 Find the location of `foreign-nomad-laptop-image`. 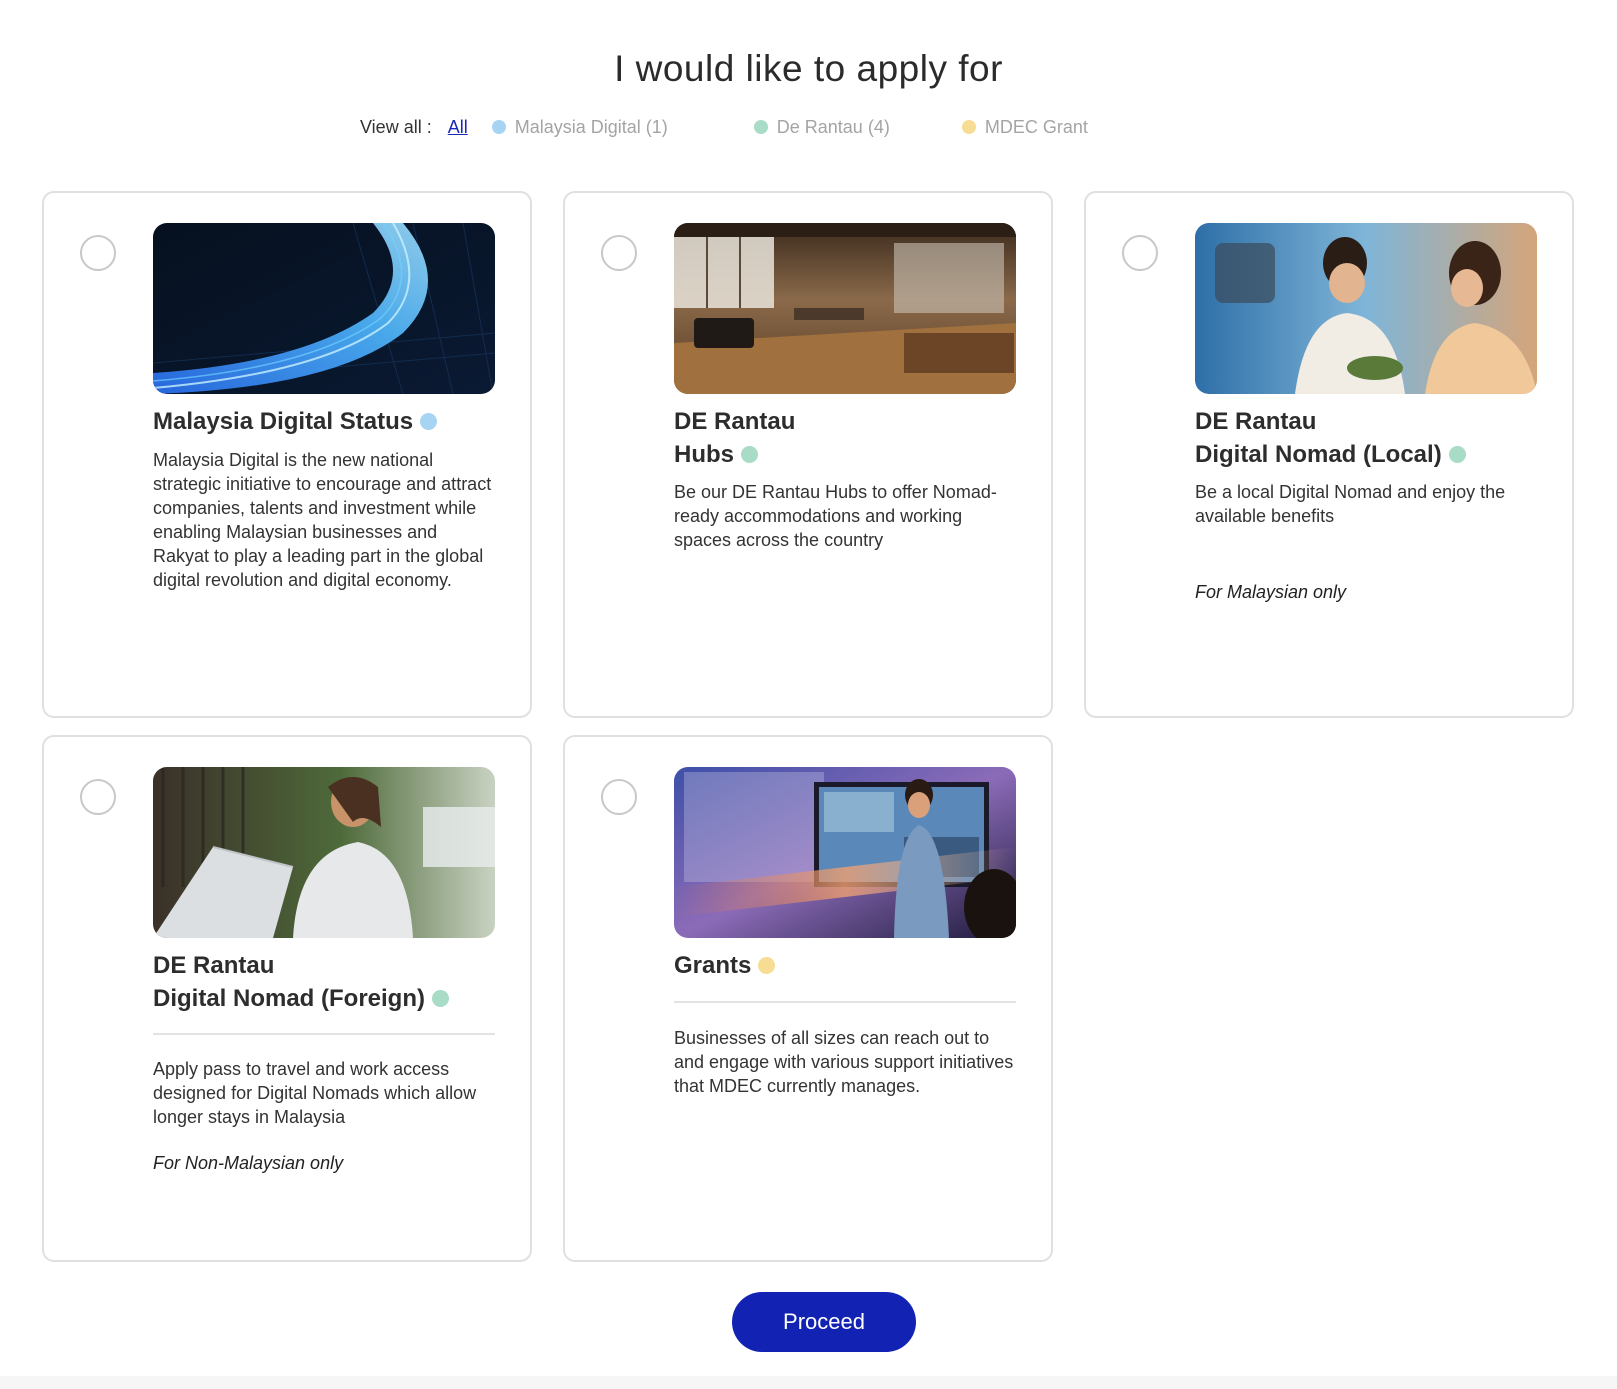

foreign-nomad-laptop-image is located at coordinates (324, 852).